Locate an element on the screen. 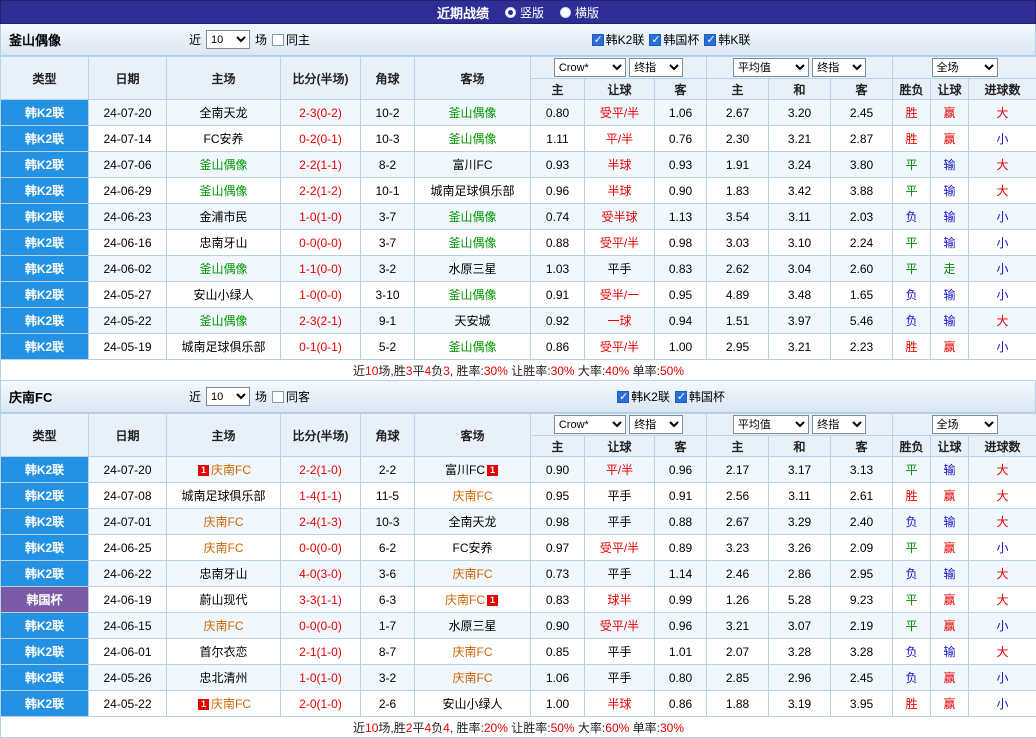  avg-away-cell: 2.23 is located at coordinates (862, 347).